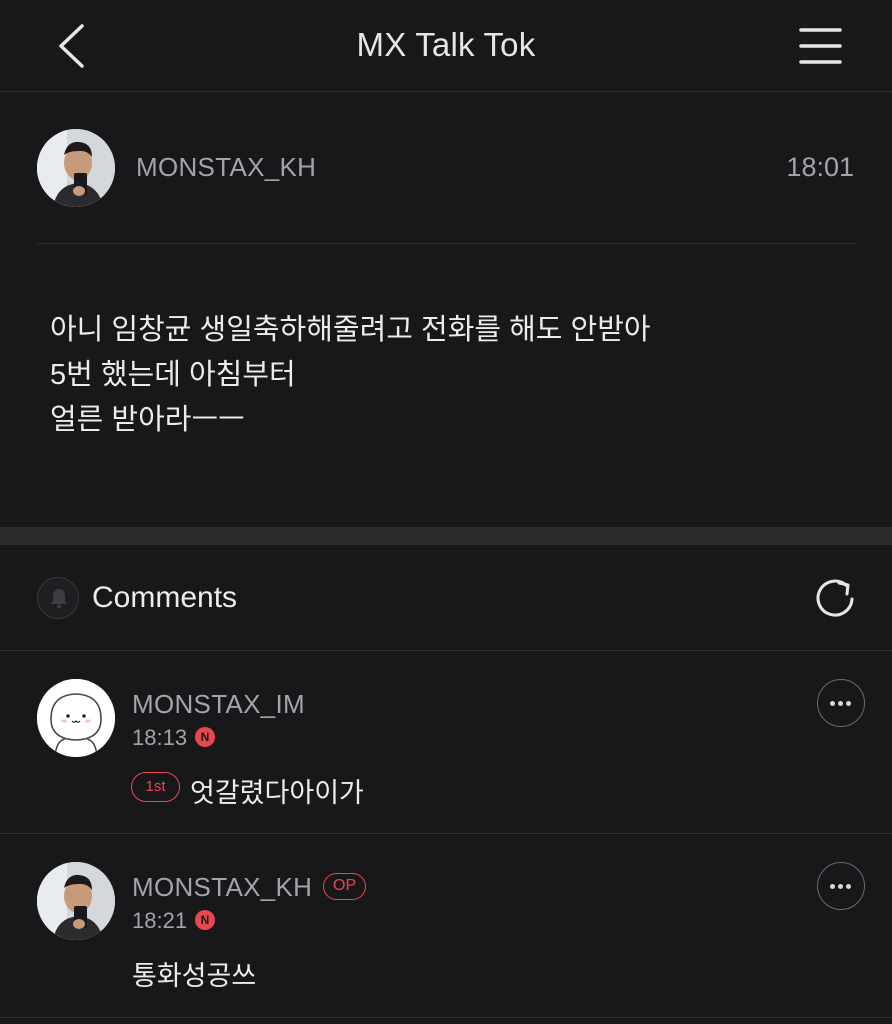 This screenshot has width=892, height=1024. Describe the element at coordinates (820, 167) in the screenshot. I see `post-timestamp: 18:01` at that location.